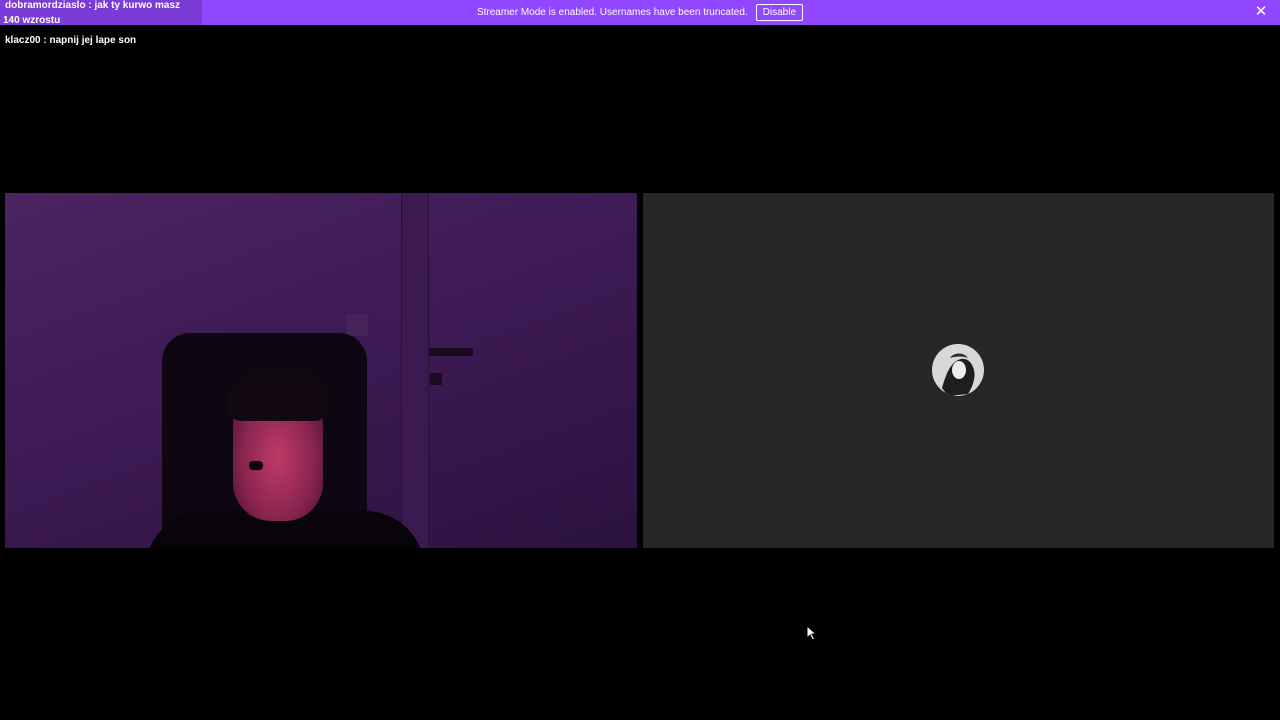 The image size is (1280, 720). I want to click on headset-mic, so click(256, 465).